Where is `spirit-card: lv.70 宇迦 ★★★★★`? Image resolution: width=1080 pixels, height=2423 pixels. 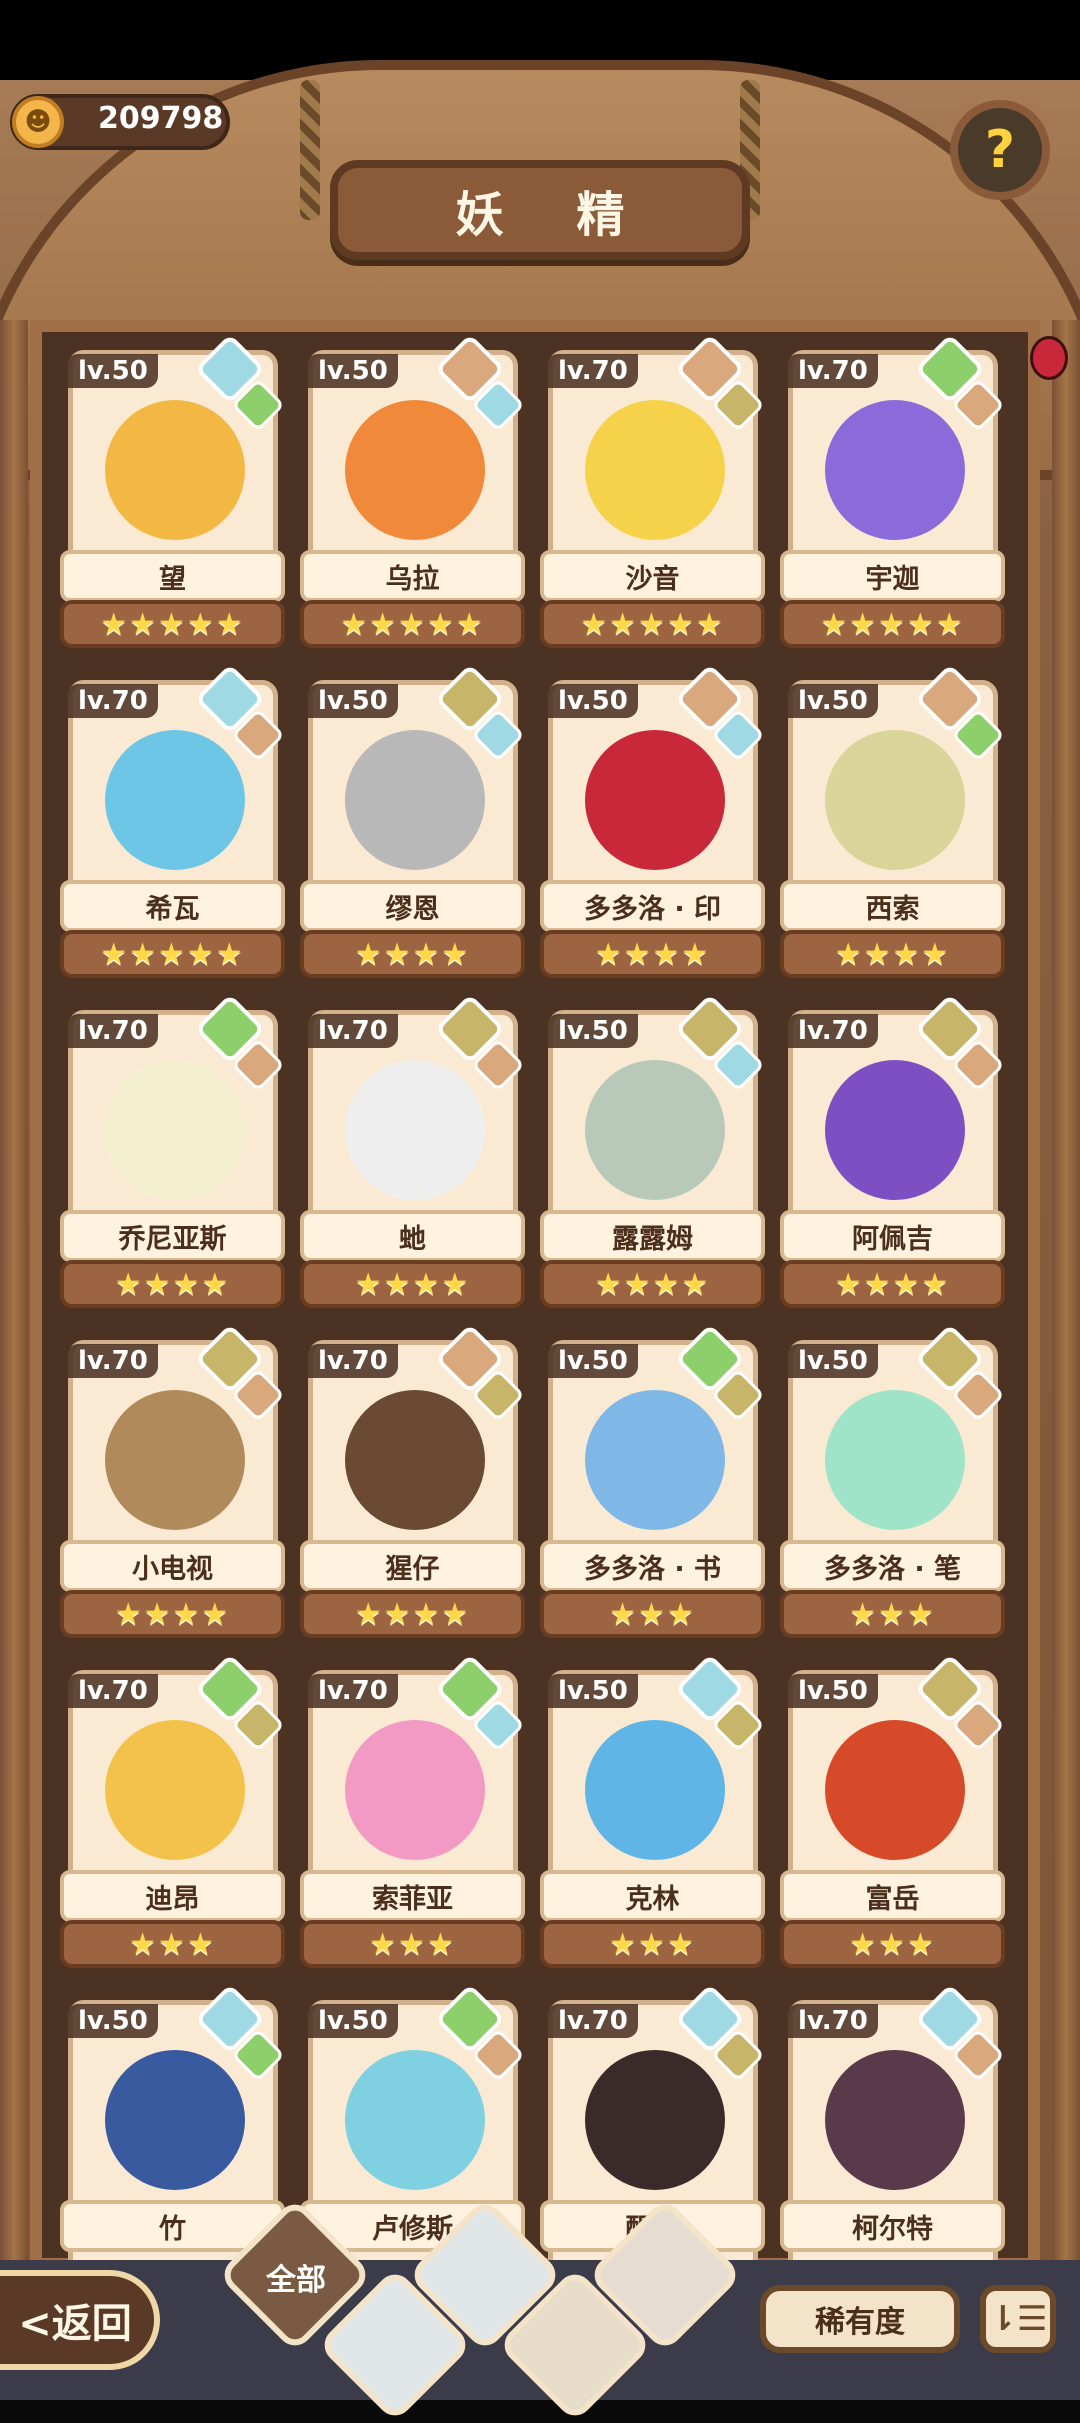 spirit-card: lv.70 宇迦 ★★★★★ is located at coordinates (892, 496).